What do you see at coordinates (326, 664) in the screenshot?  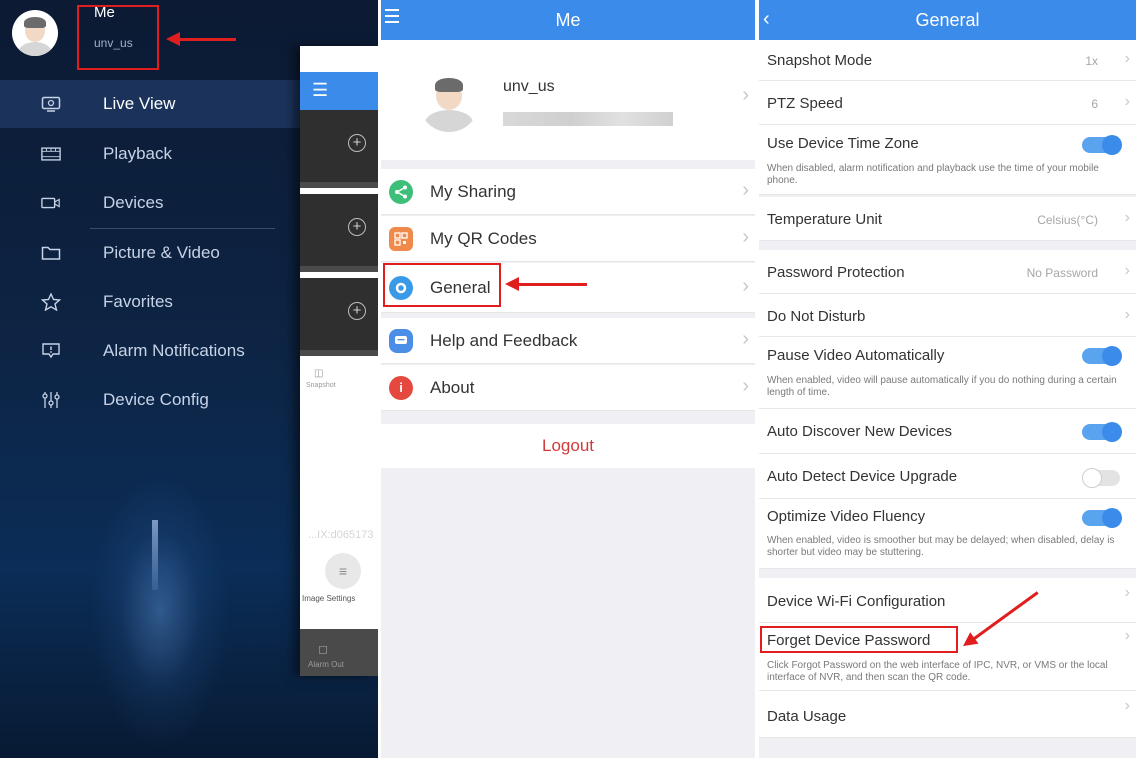 I see `alarm-out-label: Alarm Out` at bounding box center [326, 664].